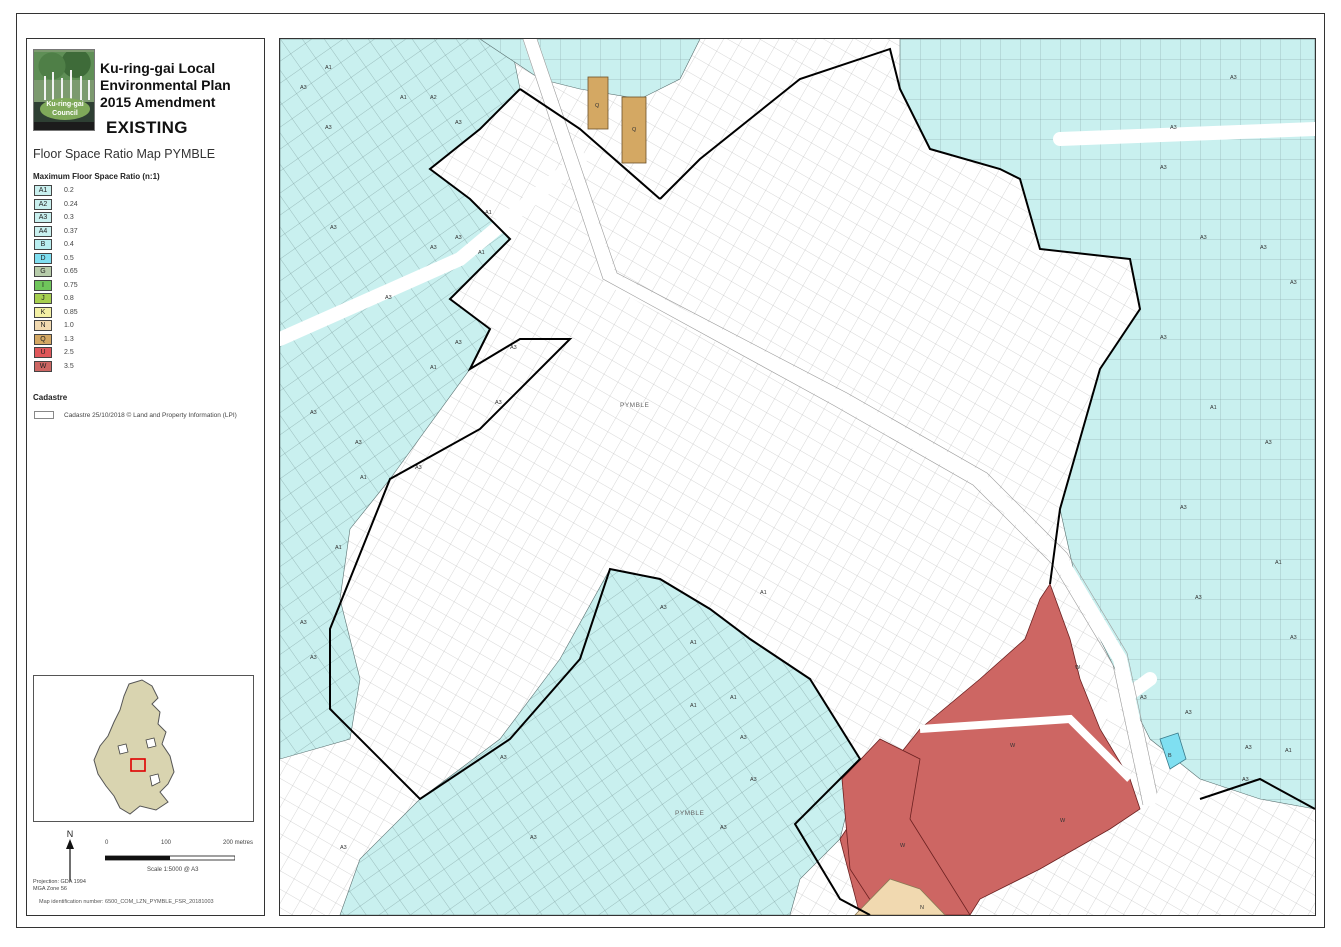  I want to click on legend-swatch: A4, so click(43, 231).